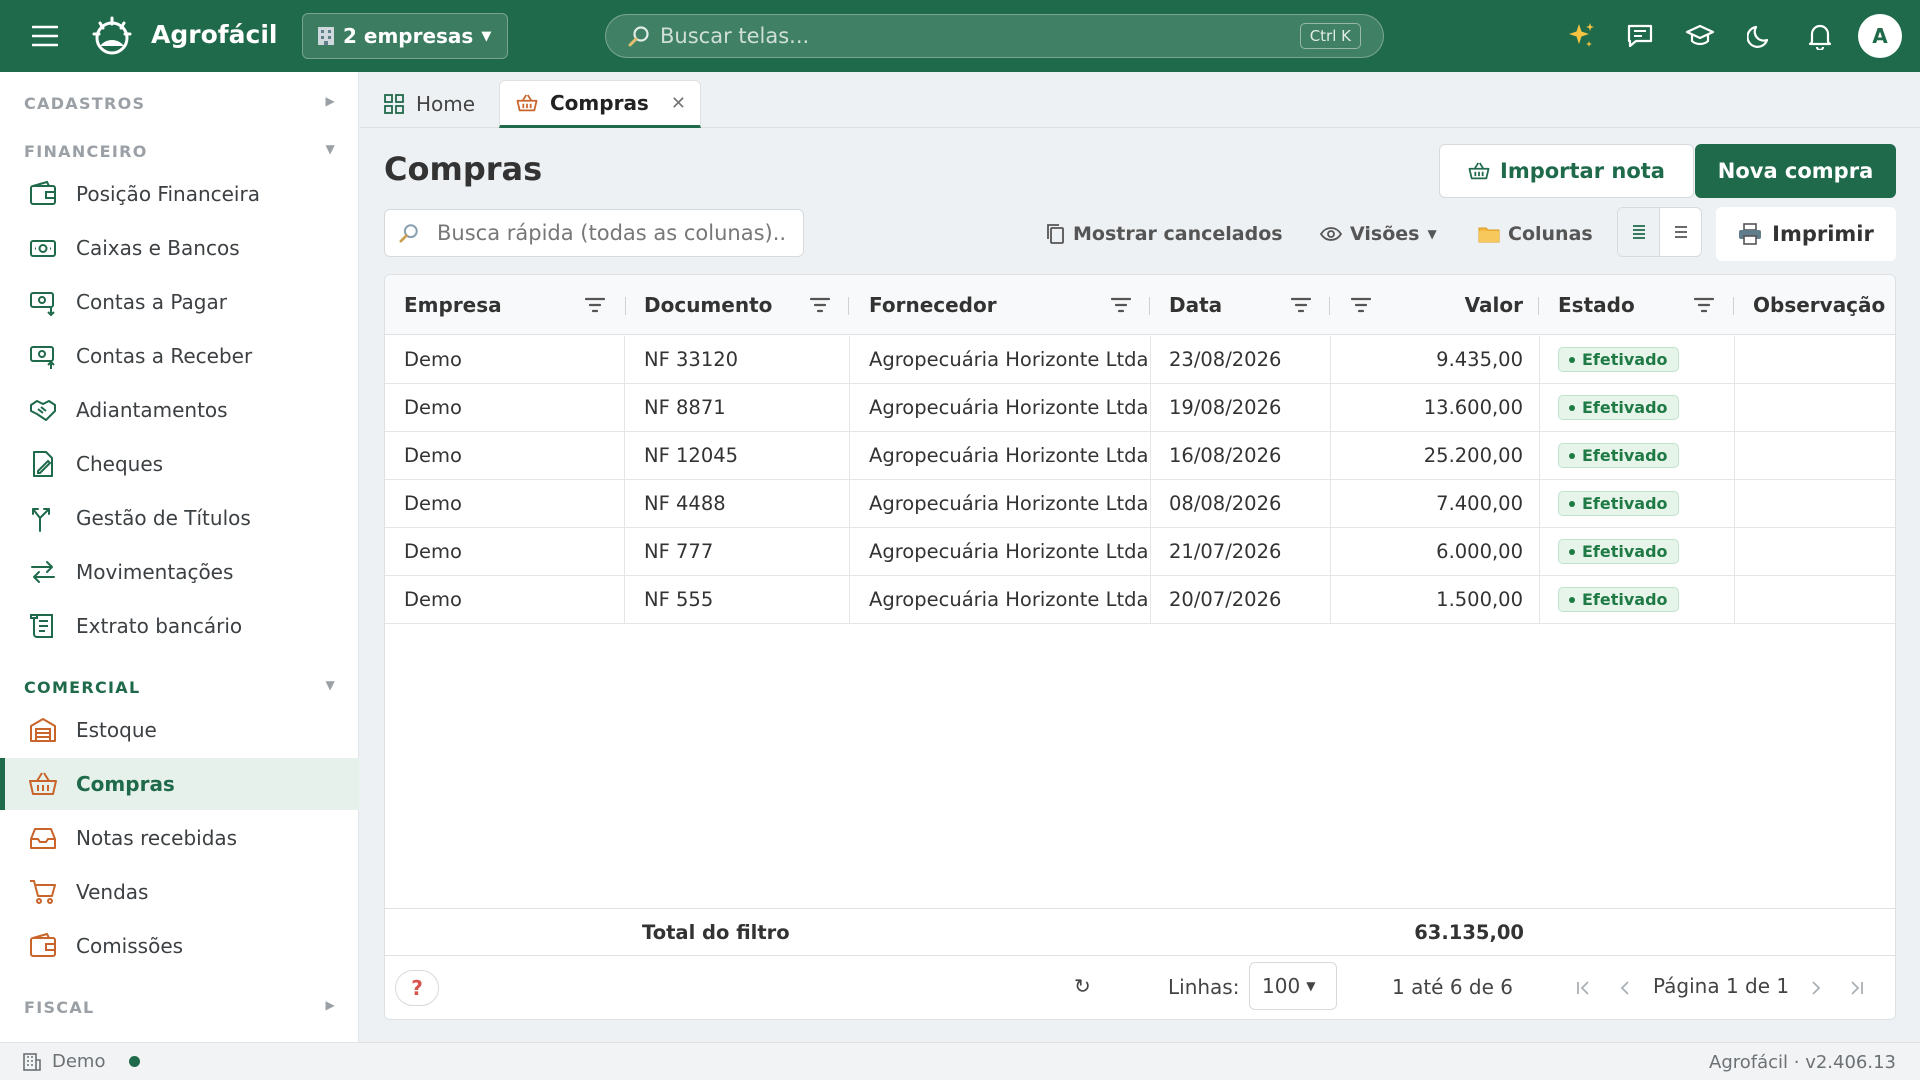 The image size is (1920, 1080). Describe the element at coordinates (180, 687) in the screenshot. I see `sidebar-section-comercial: COMERCIAL ▼` at that location.